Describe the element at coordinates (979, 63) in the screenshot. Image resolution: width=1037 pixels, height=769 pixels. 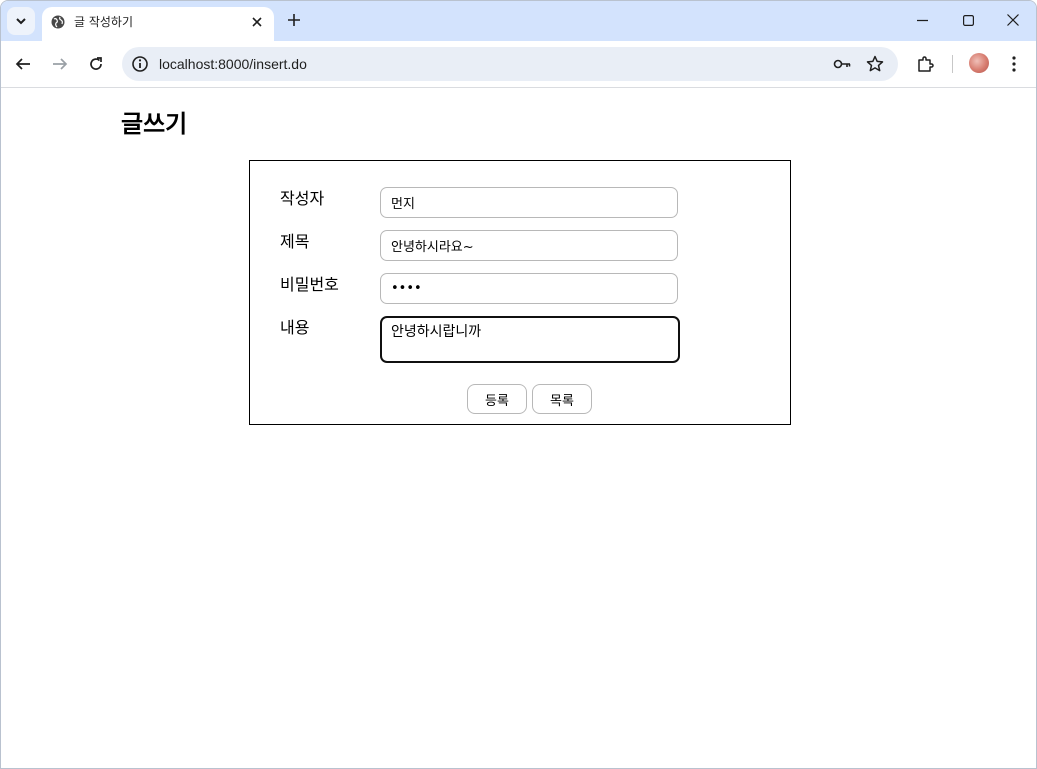
I see `avatar` at that location.